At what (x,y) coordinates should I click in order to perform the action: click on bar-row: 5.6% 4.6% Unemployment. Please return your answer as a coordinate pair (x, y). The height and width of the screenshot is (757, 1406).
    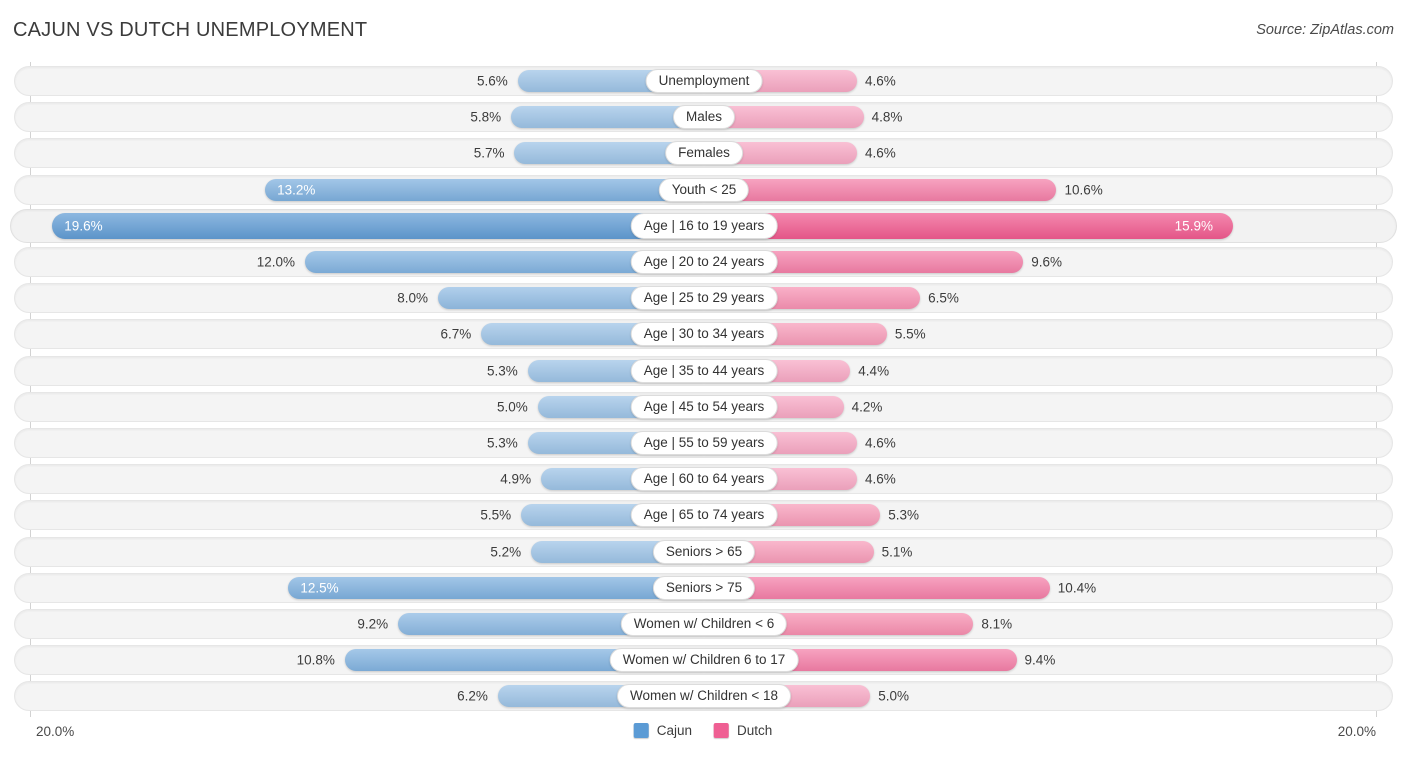
    Looking at the image, I should click on (703, 81).